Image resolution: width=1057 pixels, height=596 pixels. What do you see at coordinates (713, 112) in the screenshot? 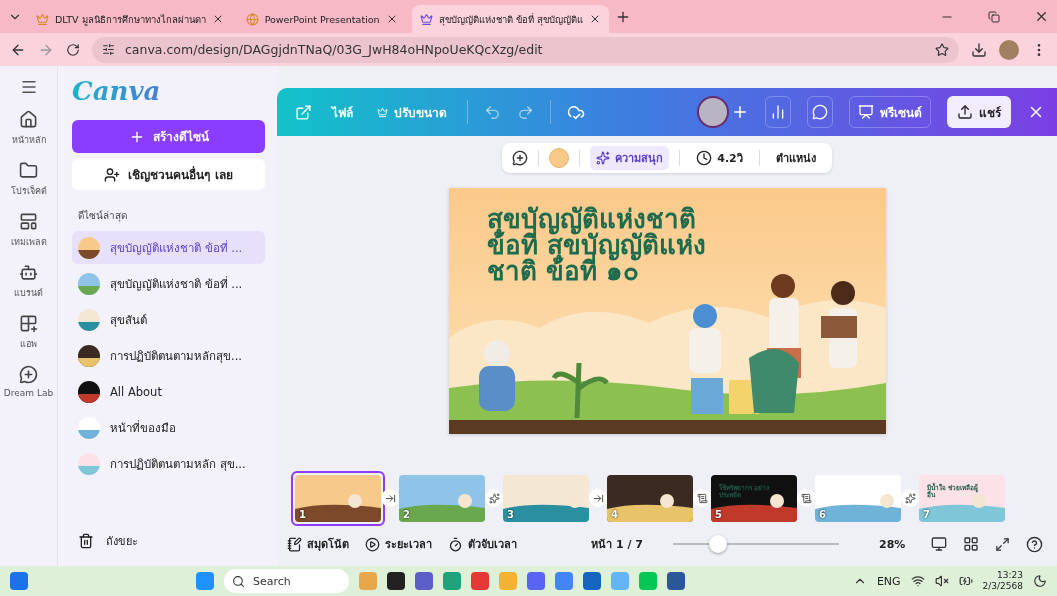
I see `collaborator-avatar` at bounding box center [713, 112].